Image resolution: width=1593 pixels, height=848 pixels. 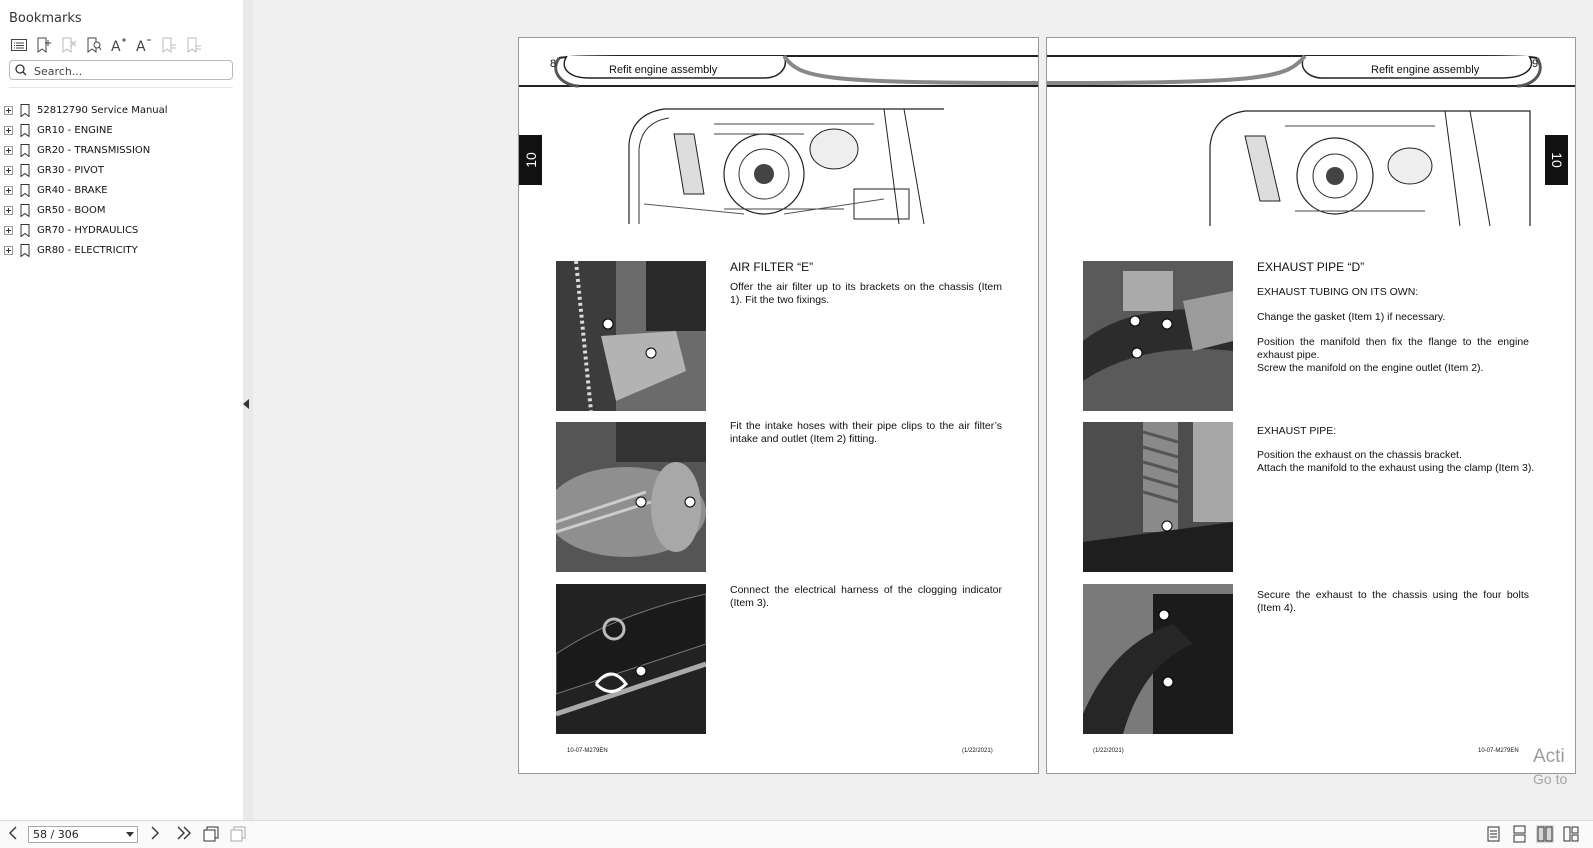 I want to click on section-subheading: EXHAUST PIPE:, so click(x=1297, y=431).